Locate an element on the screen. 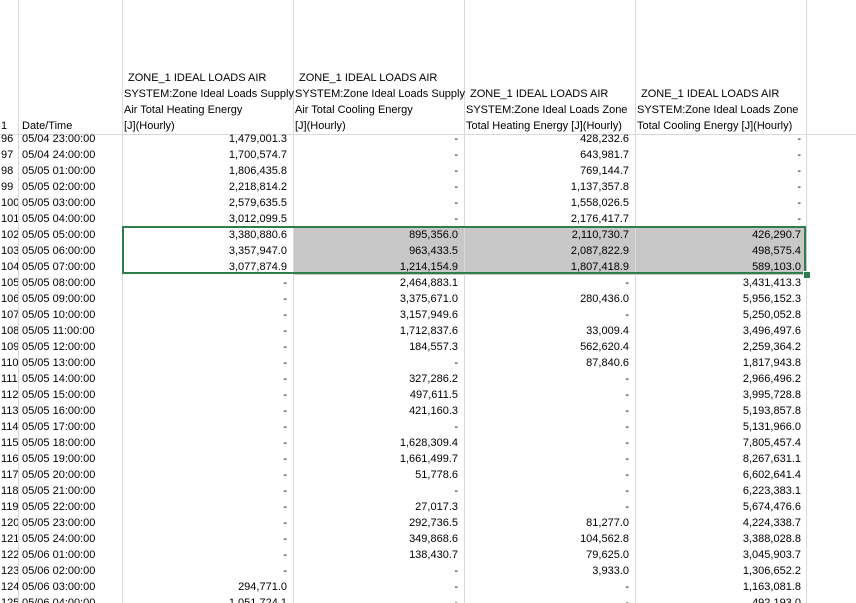 The height and width of the screenshot is (603, 856). zone-cooling-cell: 589,103.0 is located at coordinates (721, 267).